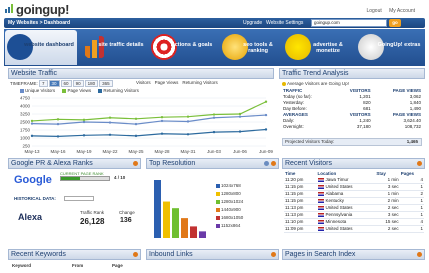 The height and width of the screenshot is (273, 429). I want to click on tab-advertise: advertise & monetize, so click(319, 47).